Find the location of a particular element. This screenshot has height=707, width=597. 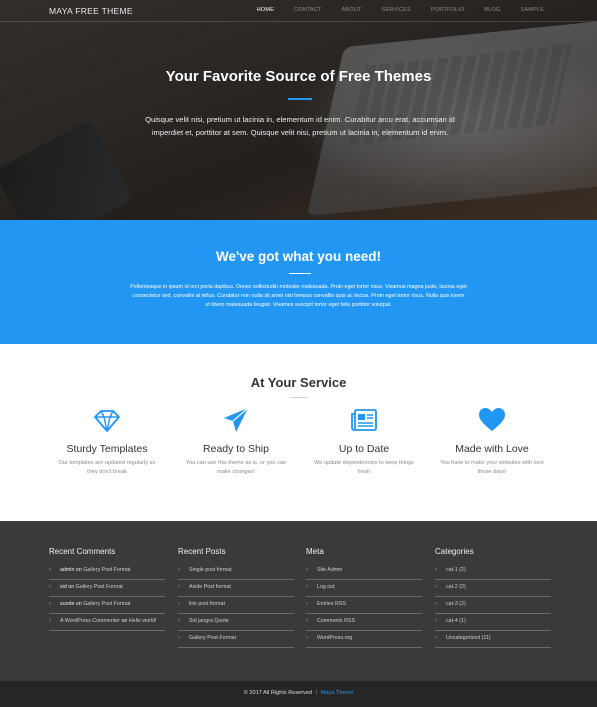

meta-link-label: Entries RSS is located at coordinates (331, 604).